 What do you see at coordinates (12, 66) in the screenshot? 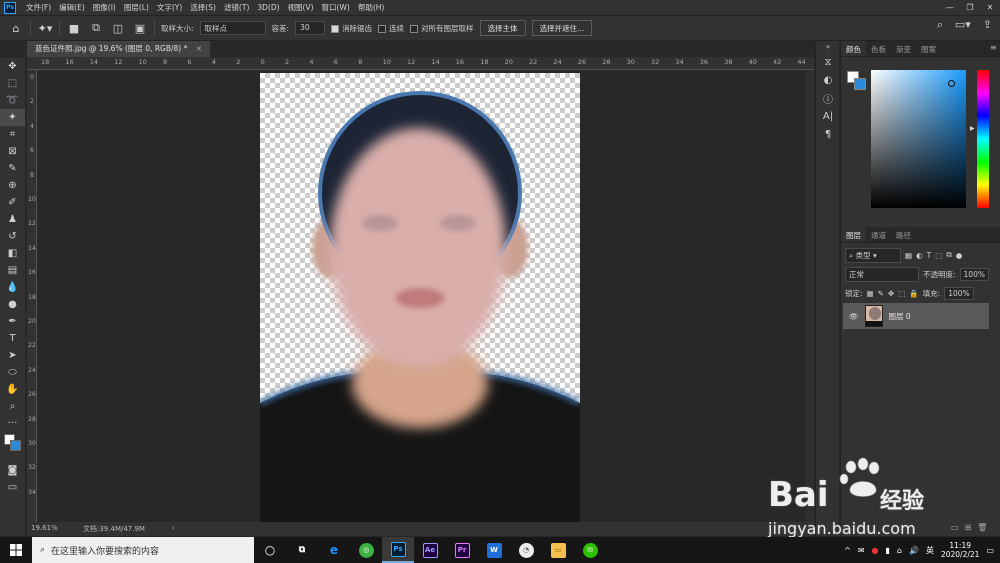
I see `move-tool-icon: ✥` at bounding box center [12, 66].